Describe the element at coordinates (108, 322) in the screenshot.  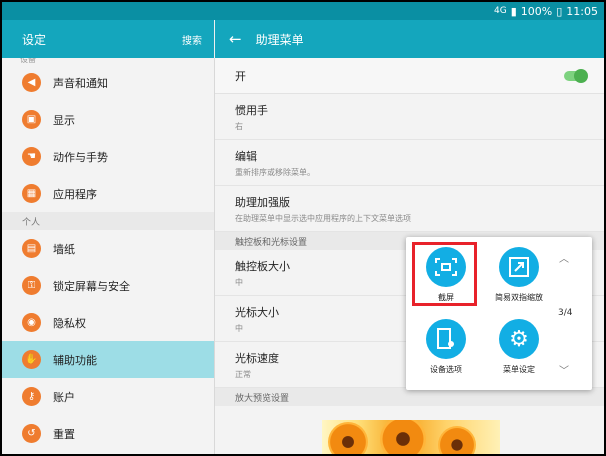
I see `sidebar-item-privacy: ◉ 隐私权` at that location.